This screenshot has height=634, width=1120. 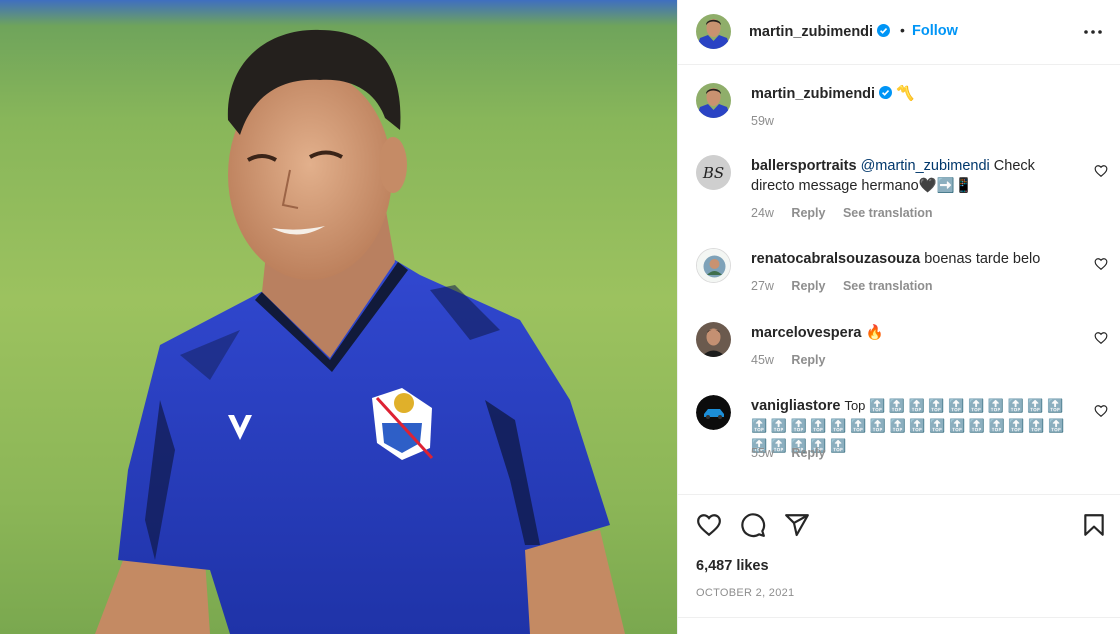 I want to click on comment-body: boenas tarde belo, so click(x=982, y=259).